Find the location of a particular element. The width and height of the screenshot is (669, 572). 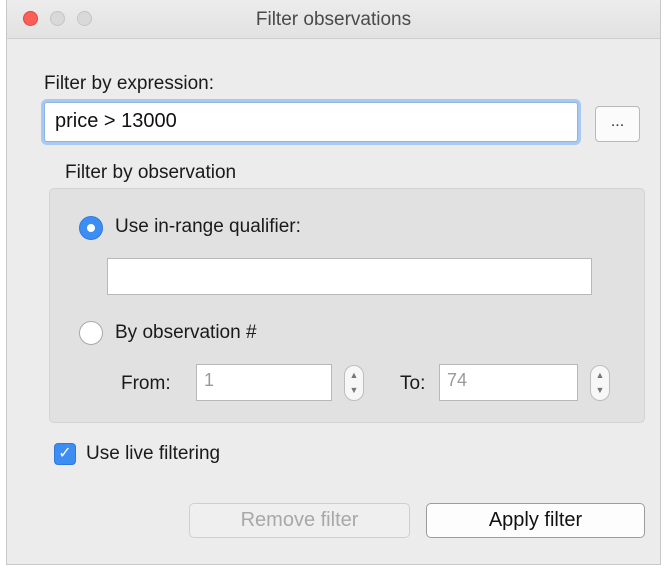

filter-expression-input: price > 13000 is located at coordinates (311, 122).